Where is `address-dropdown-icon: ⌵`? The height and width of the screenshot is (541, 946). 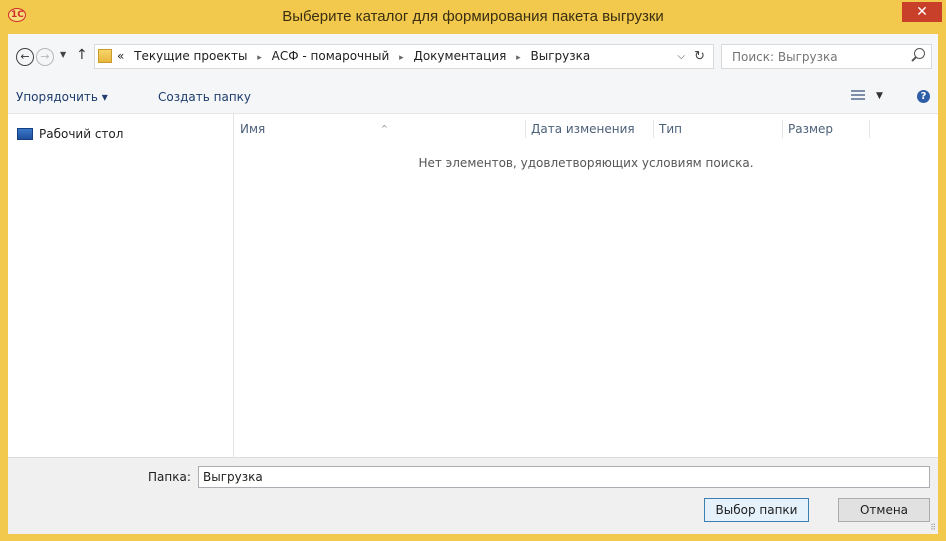
address-dropdown-icon: ⌵ is located at coordinates (681, 56).